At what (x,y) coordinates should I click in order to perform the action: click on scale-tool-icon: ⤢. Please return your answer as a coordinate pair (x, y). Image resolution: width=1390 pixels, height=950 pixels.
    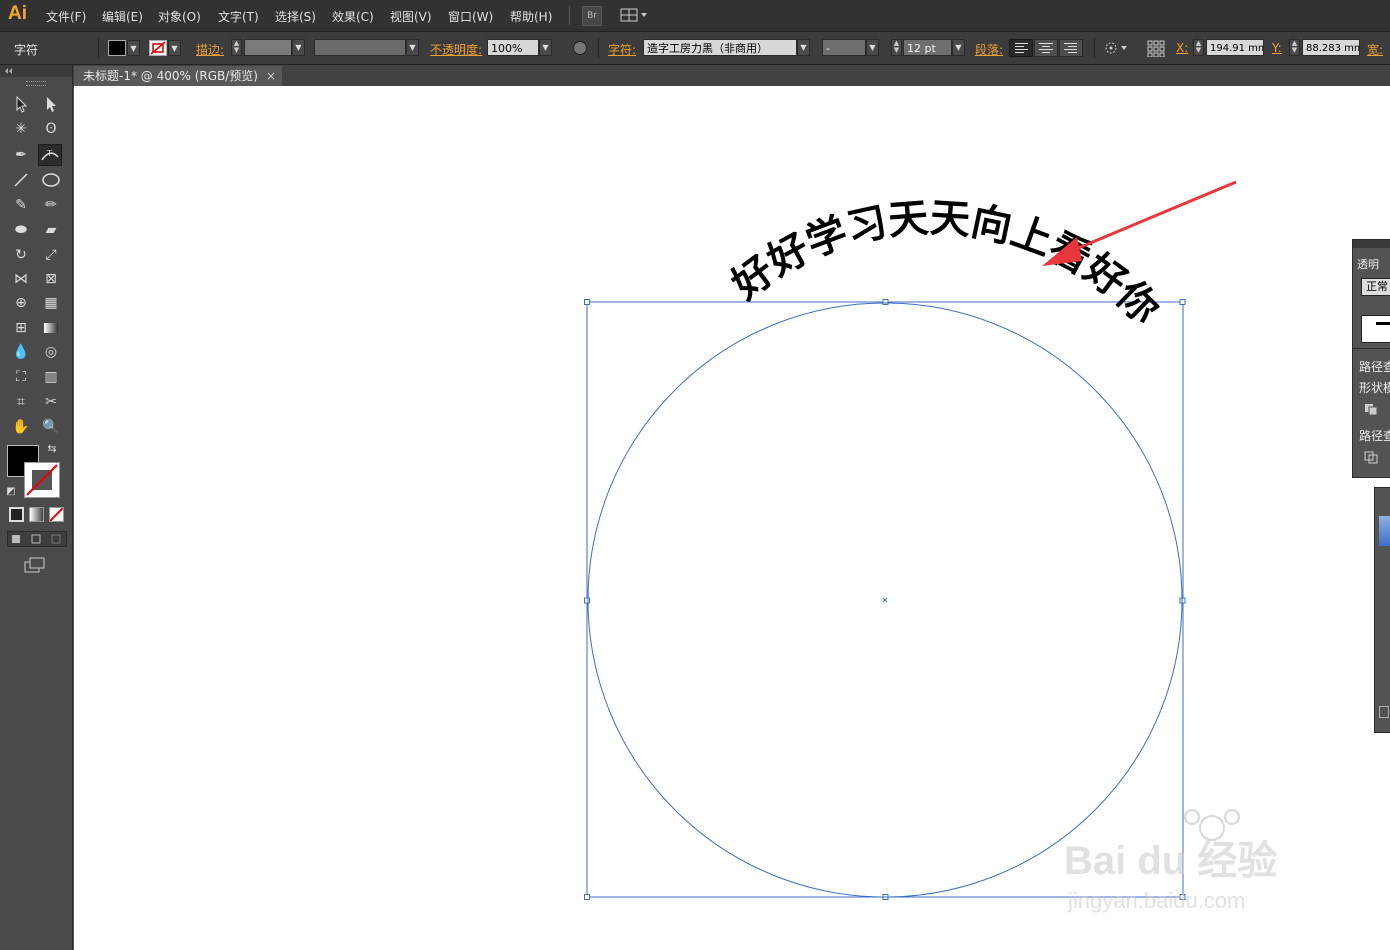
    Looking at the image, I should click on (51, 255).